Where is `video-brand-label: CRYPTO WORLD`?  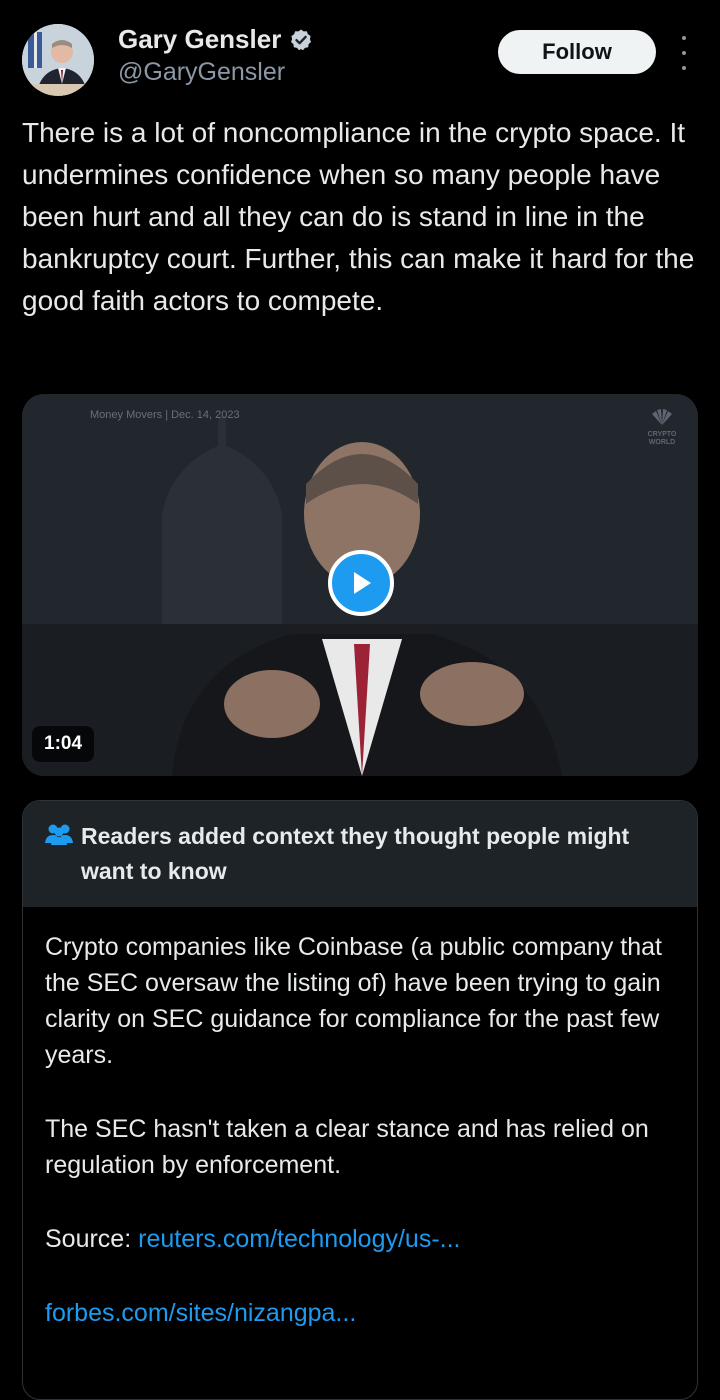 video-brand-label: CRYPTO WORLD is located at coordinates (662, 438).